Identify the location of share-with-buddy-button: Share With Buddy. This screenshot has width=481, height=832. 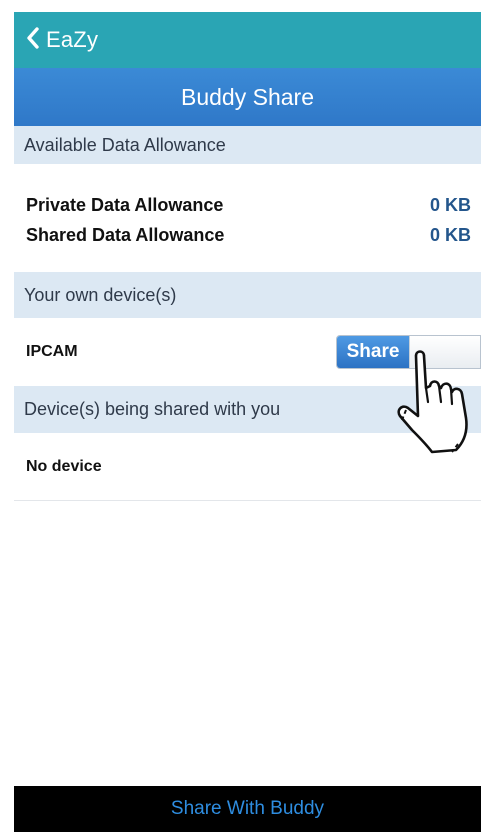
(247, 809).